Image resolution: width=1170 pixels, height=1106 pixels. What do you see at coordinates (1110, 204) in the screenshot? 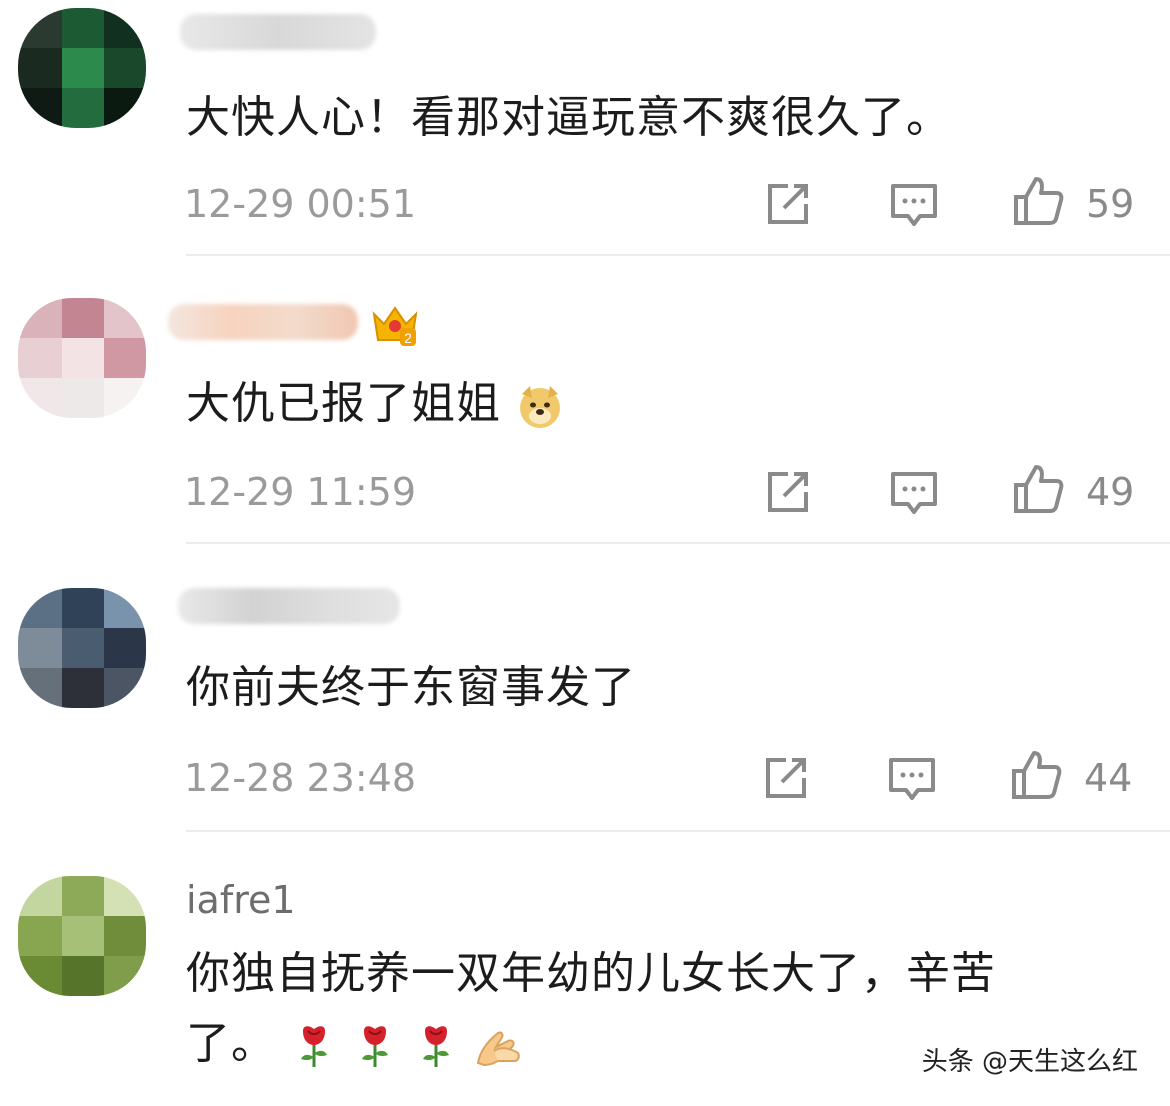
I see `like-count: 59` at bounding box center [1110, 204].